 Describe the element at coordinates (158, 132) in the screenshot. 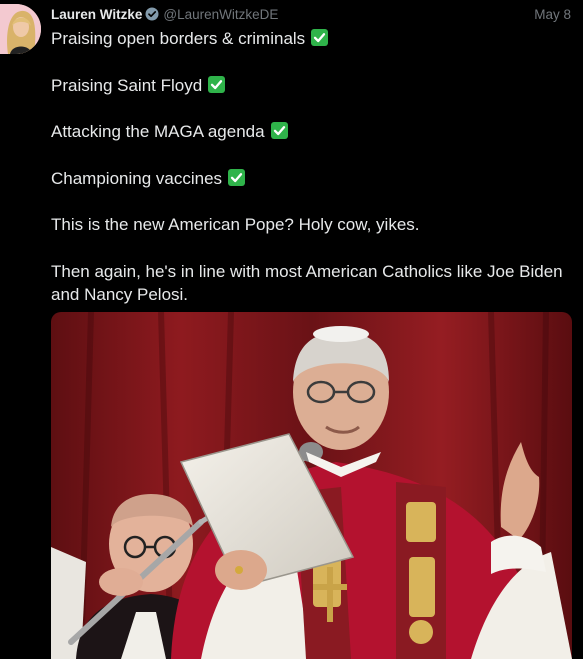

I see `tweet-line-text: Attacking the MAGA agenda` at that location.